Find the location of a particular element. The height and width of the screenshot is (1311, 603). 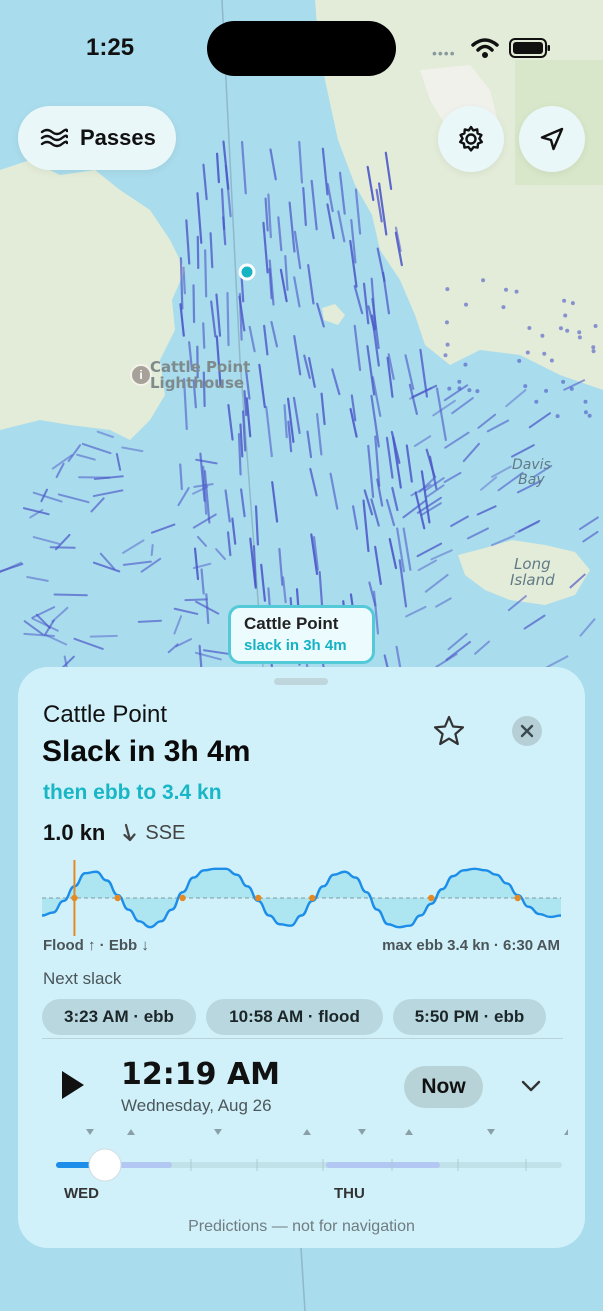

close-button is located at coordinates (527, 731).